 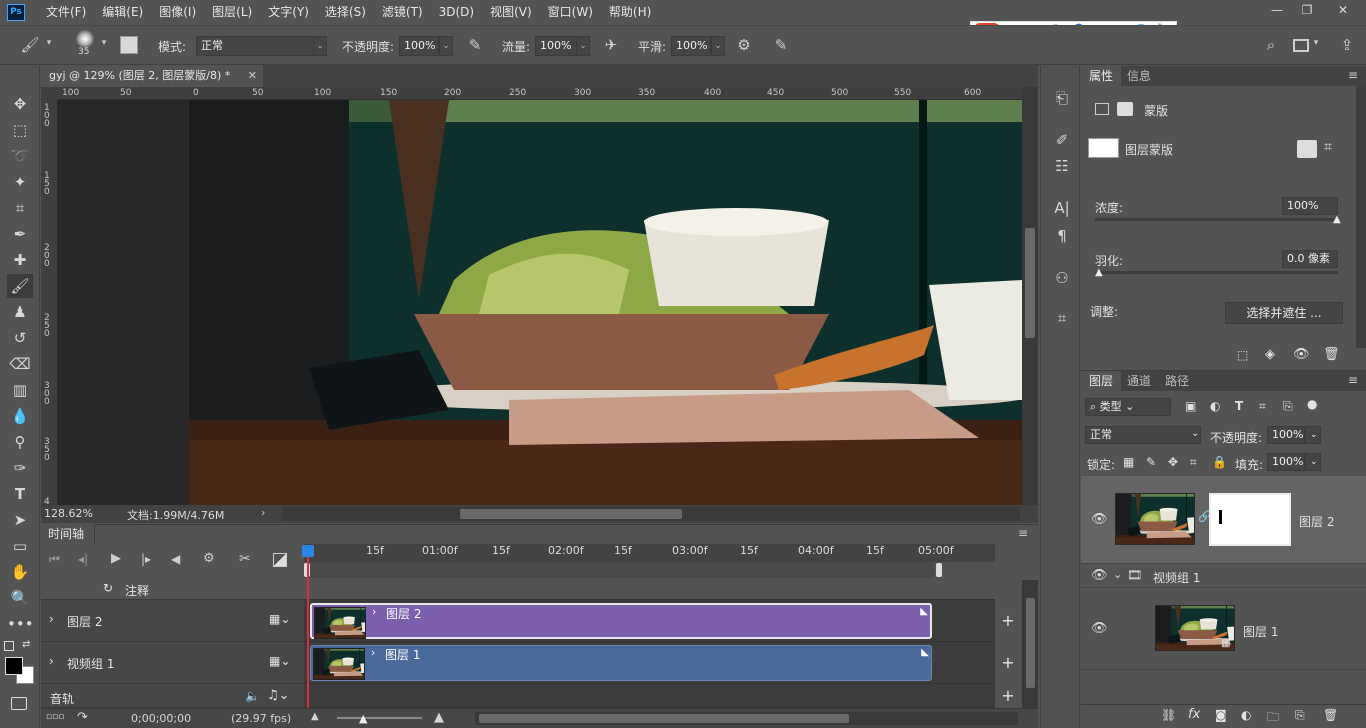 I want to click on type-tool-icon: T, so click(x=20, y=494).